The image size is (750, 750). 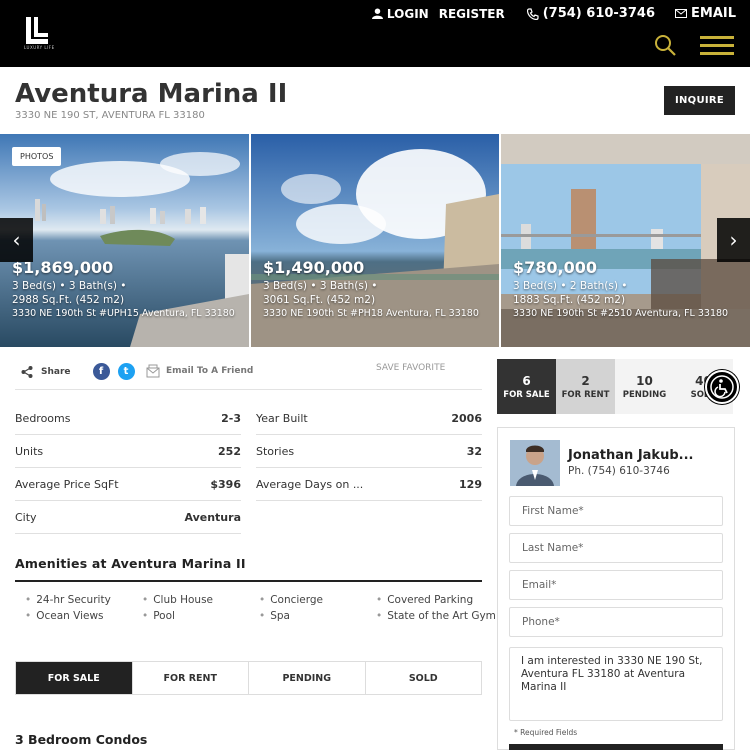 I want to click on counter-label: FOR SALE, so click(x=526, y=394).